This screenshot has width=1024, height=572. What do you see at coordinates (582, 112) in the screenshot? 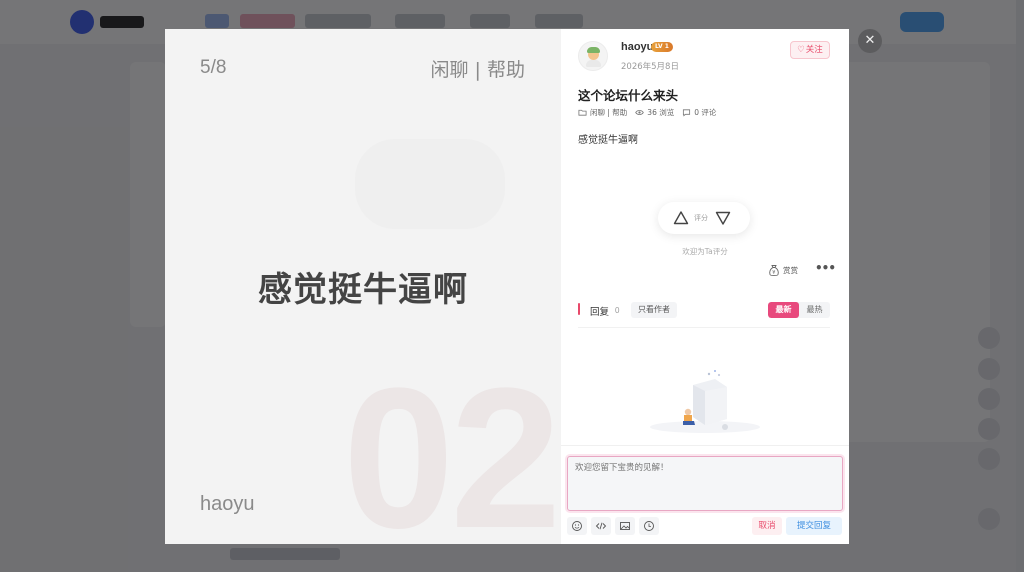
I see `folder-icon` at bounding box center [582, 112].